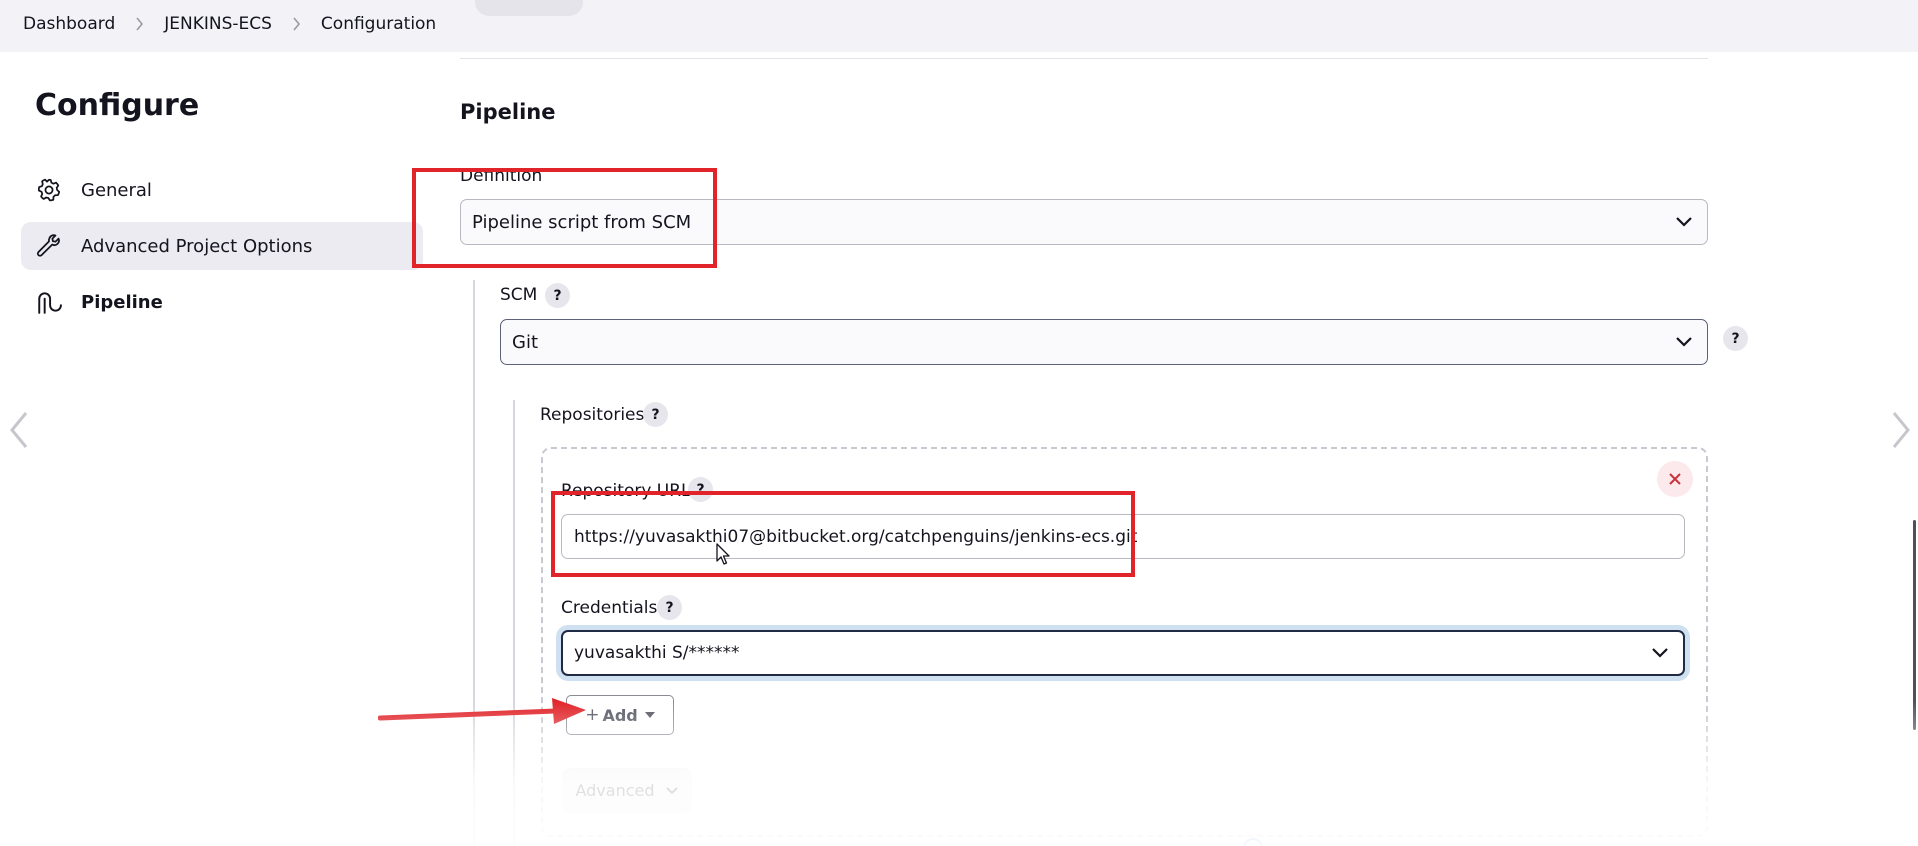 The width and height of the screenshot is (1918, 846). Describe the element at coordinates (508, 112) in the screenshot. I see `pipeline-section-title: Pipeline` at that location.